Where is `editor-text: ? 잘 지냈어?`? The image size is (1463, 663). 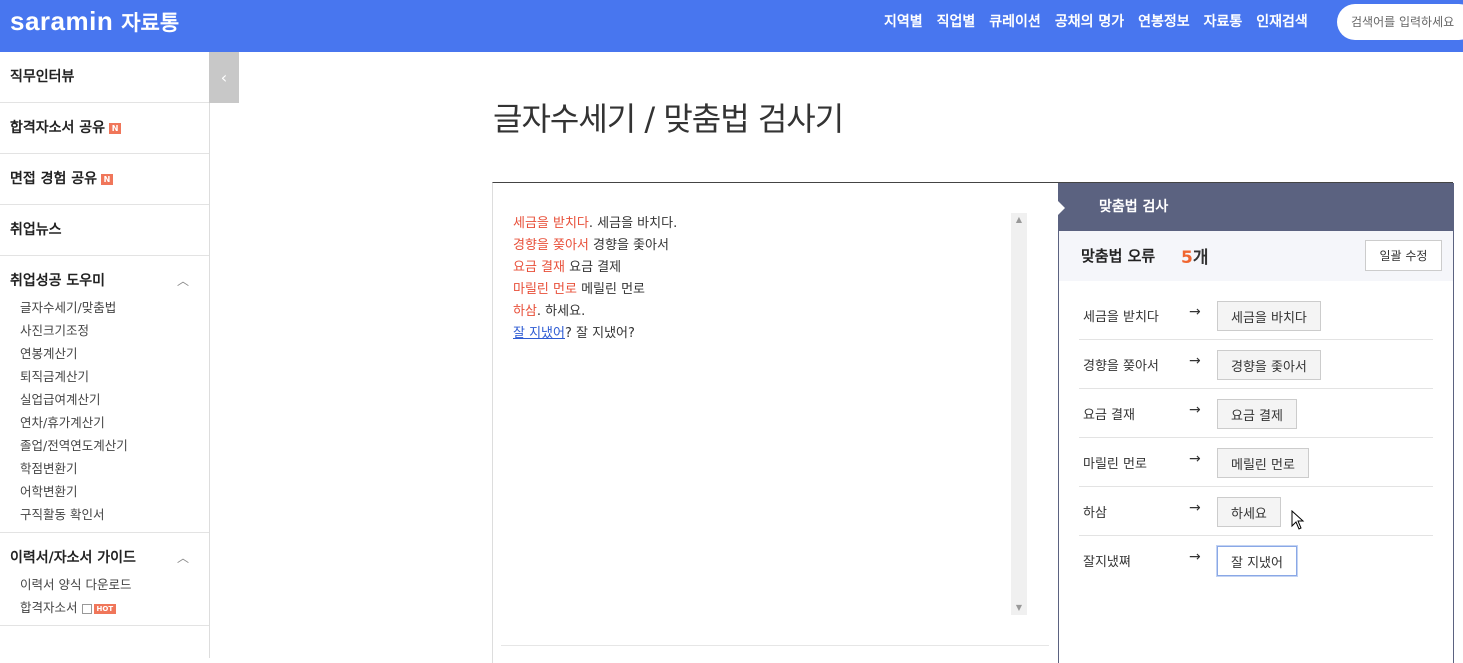
editor-text: ? 잘 지냈어? is located at coordinates (599, 333).